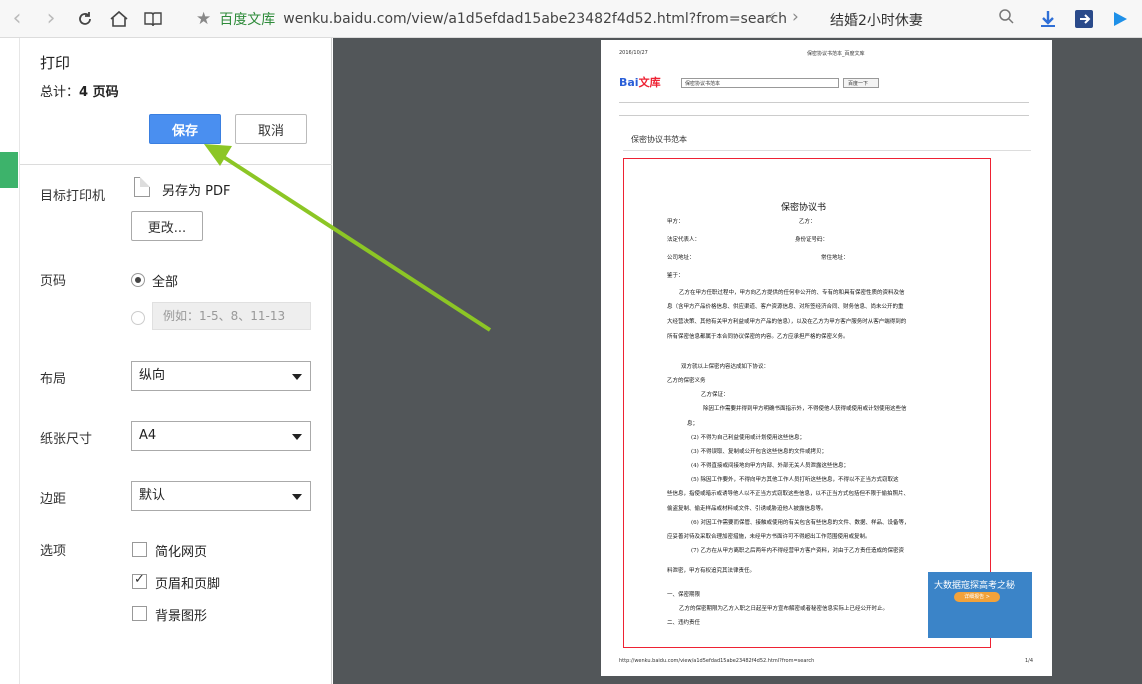 Image resolution: width=1142 pixels, height=684 pixels. Describe the element at coordinates (247, 20) in the screenshot. I see `site-name: 百度文库` at that location.